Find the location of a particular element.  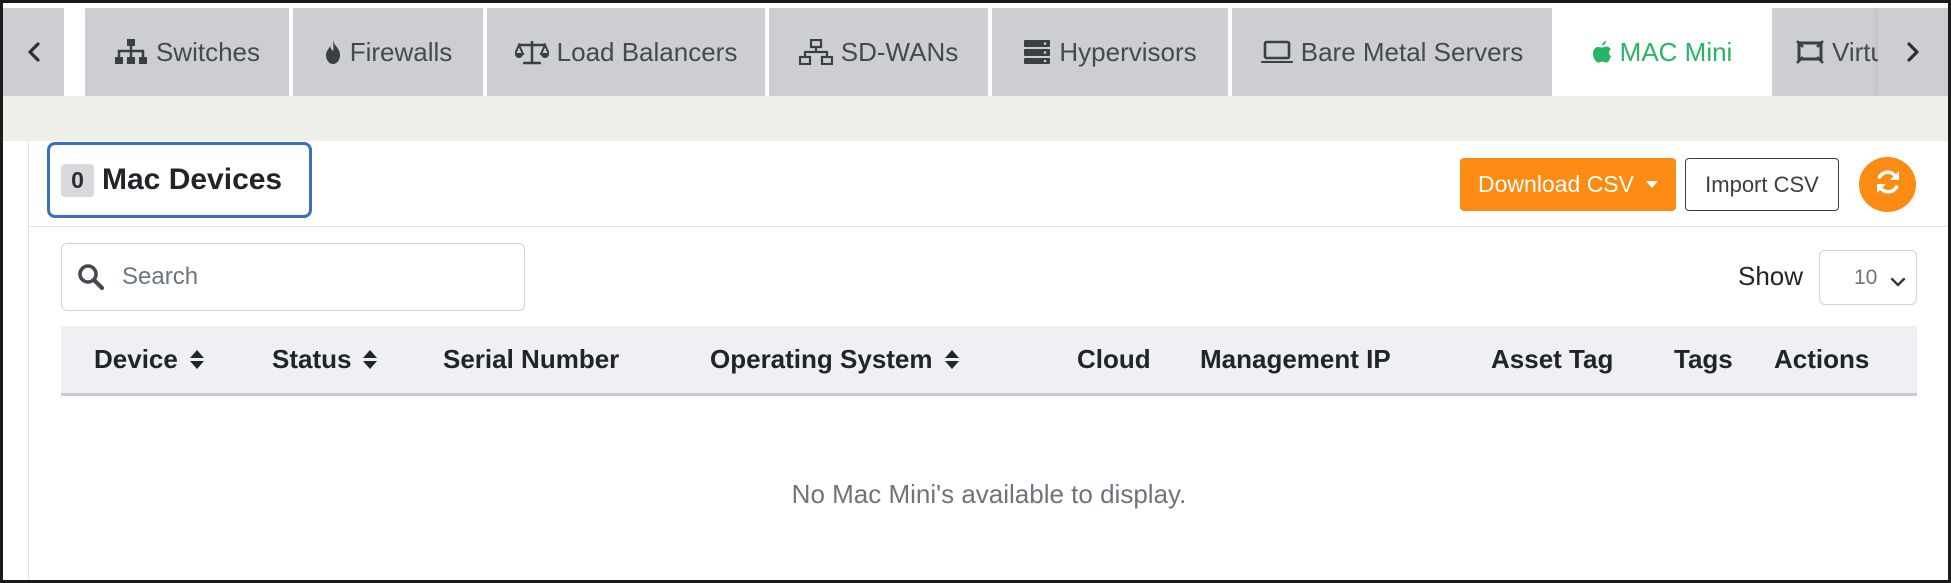

vm-icon is located at coordinates (1810, 52).